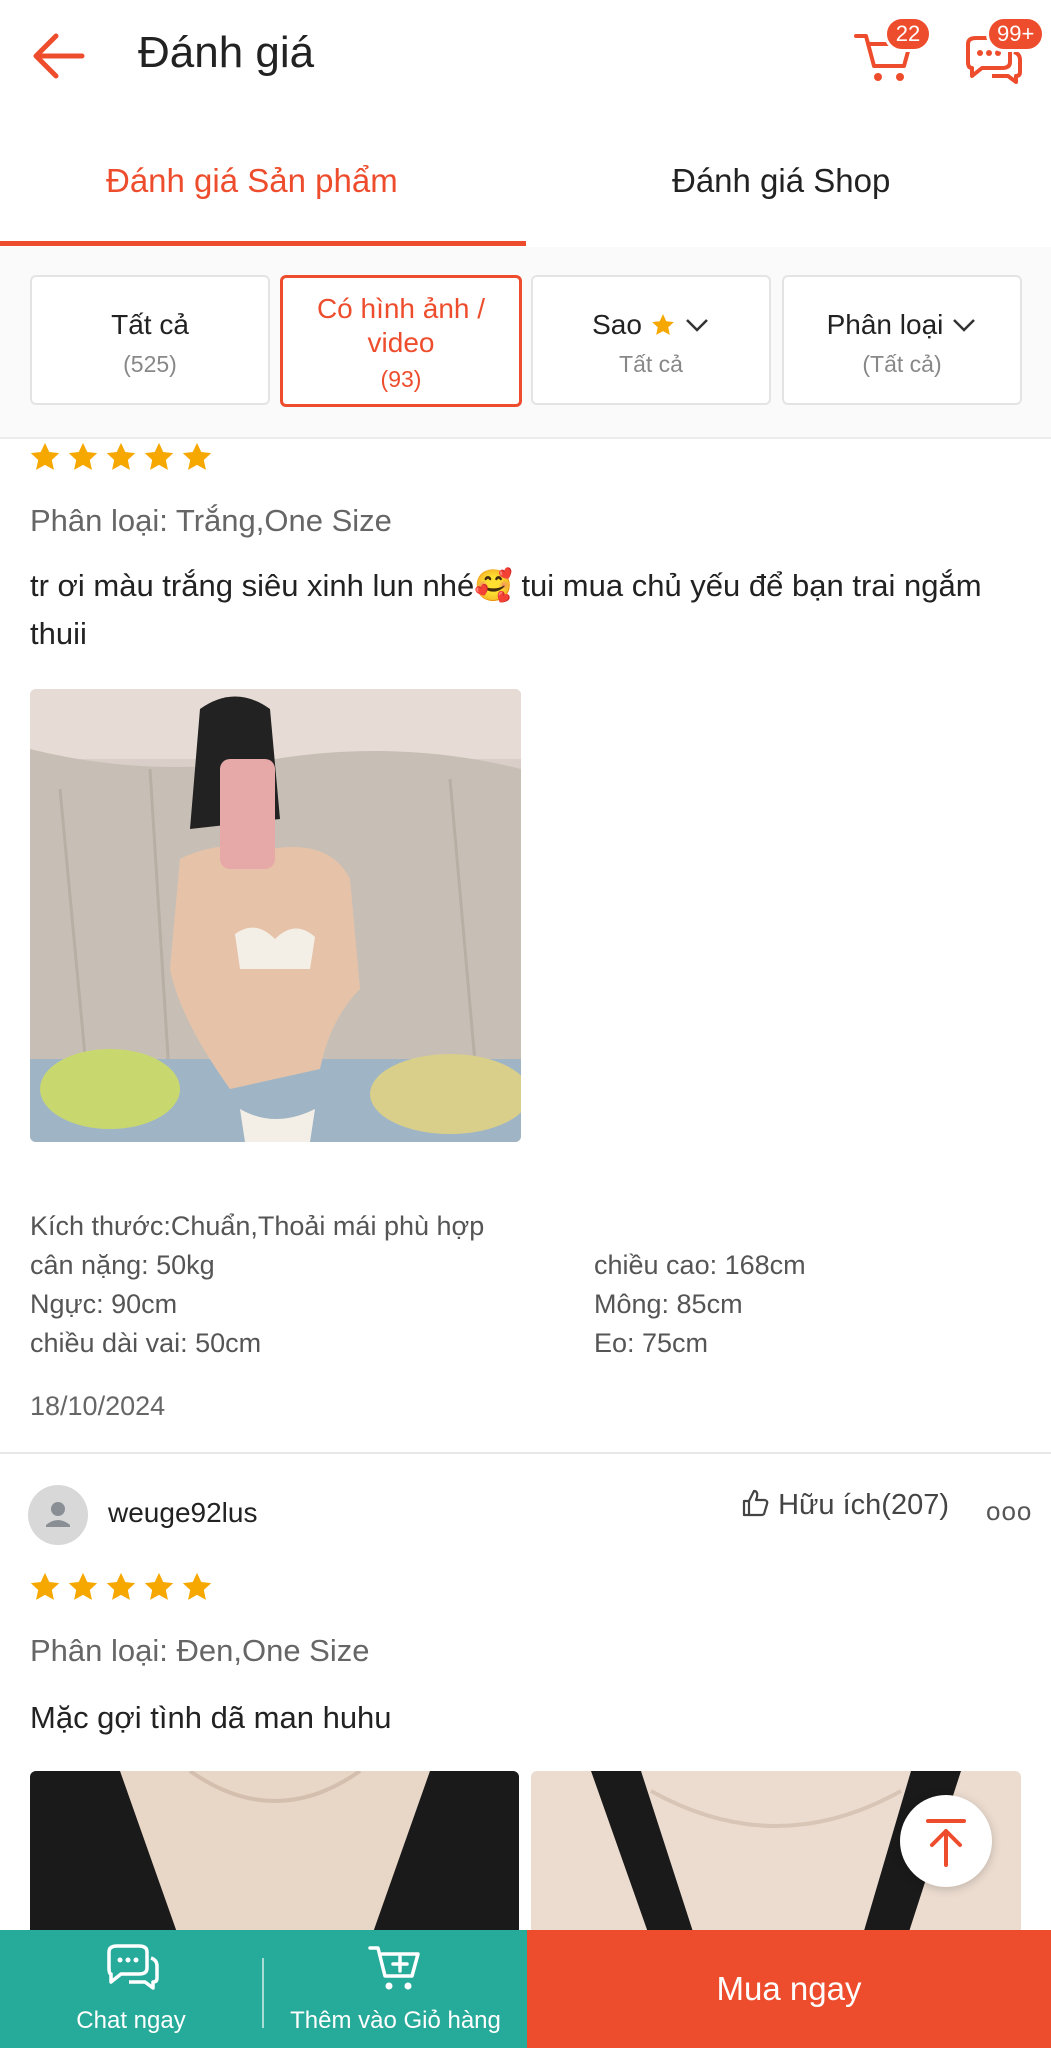 This screenshot has height=2048, width=1051. What do you see at coordinates (915, 1505) in the screenshot?
I see `helpful-count: (207)` at bounding box center [915, 1505].